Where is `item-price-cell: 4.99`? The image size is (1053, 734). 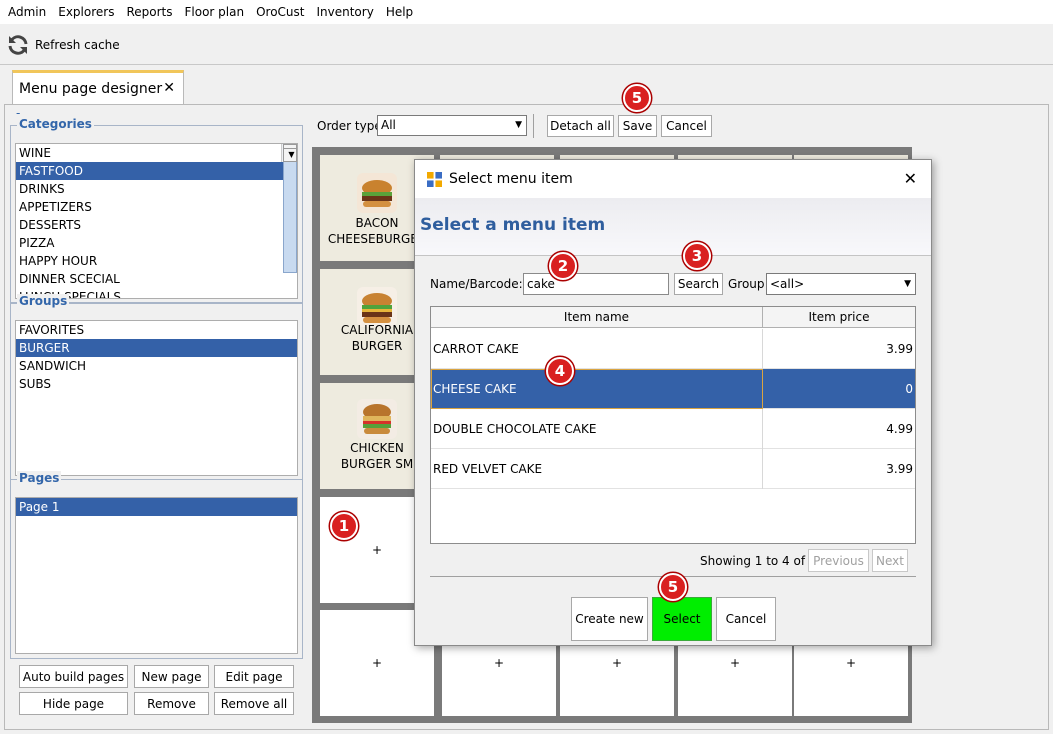 item-price-cell: 4.99 is located at coordinates (899, 429).